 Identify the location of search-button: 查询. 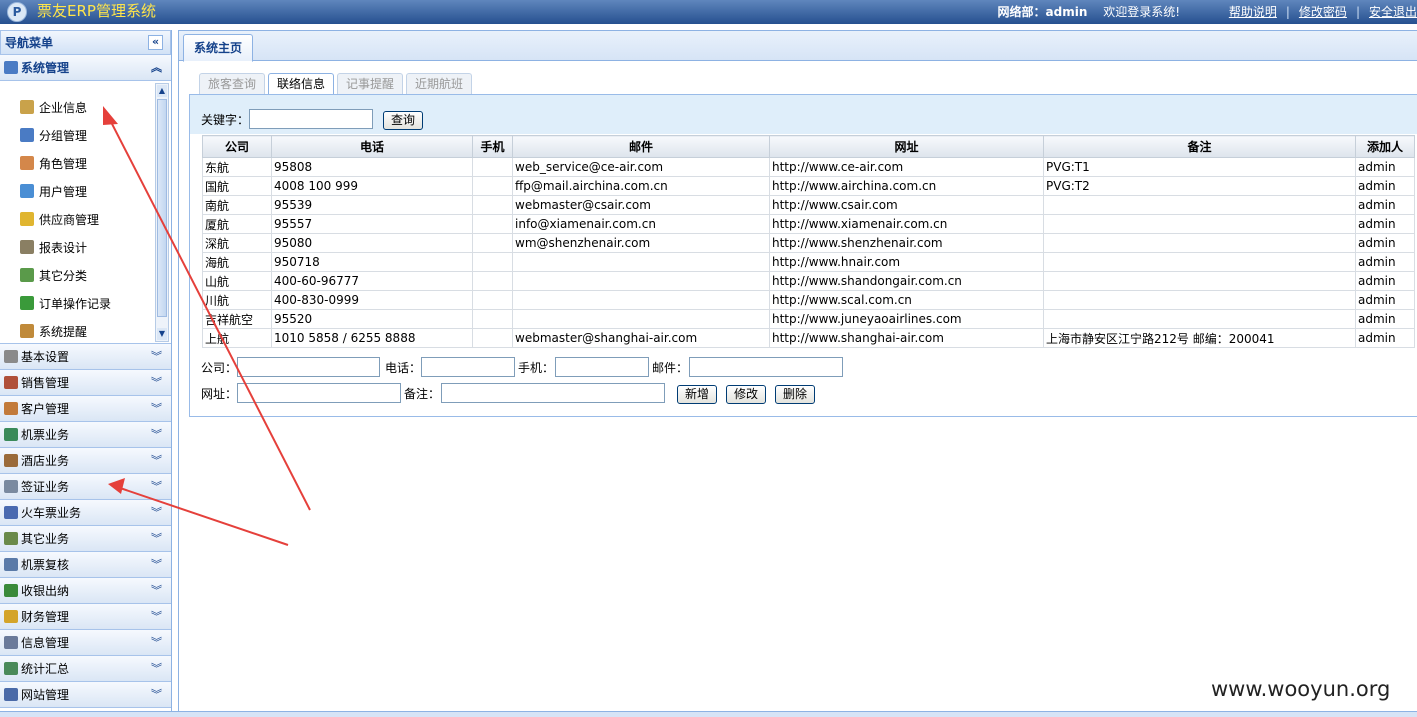
(403, 120).